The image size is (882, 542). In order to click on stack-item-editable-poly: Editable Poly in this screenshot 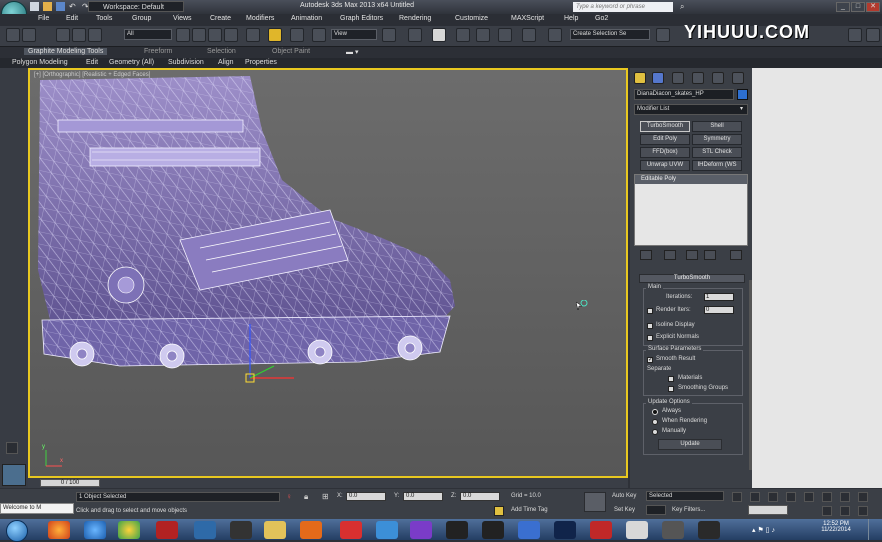, I will do `click(691, 179)`.